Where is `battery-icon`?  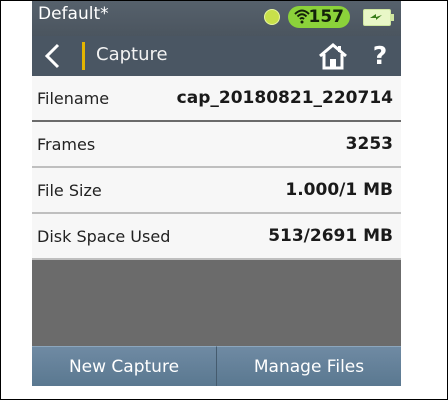
battery-icon is located at coordinates (378, 17).